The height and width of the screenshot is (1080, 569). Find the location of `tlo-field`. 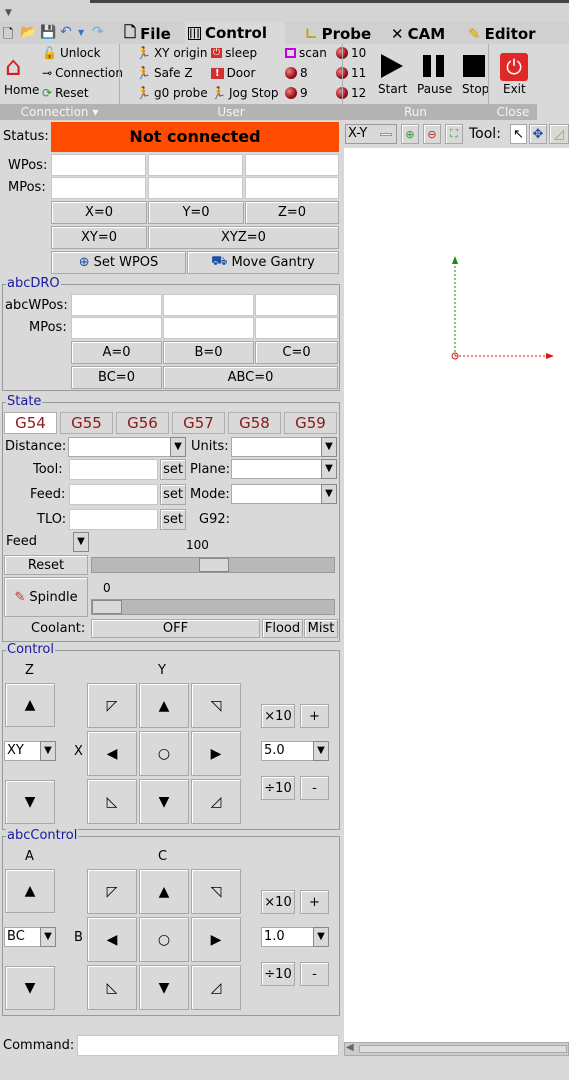

tlo-field is located at coordinates (113, 519).